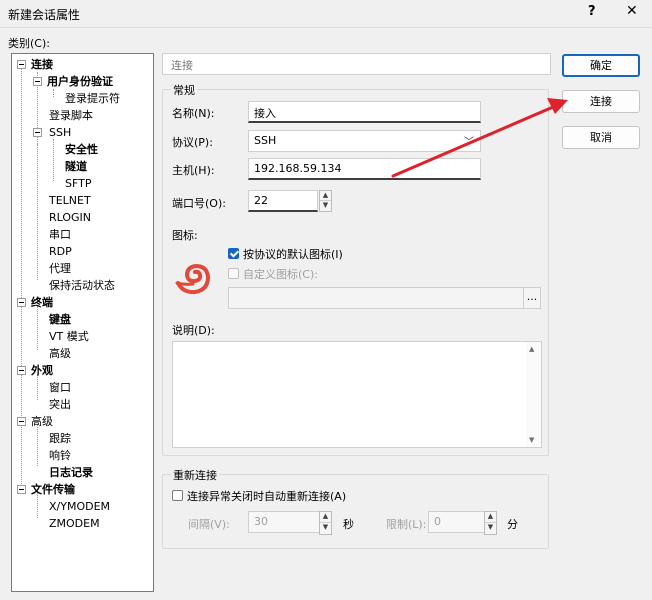 The width and height of the screenshot is (652, 600). What do you see at coordinates (267, 496) in the screenshot?
I see `auto-reconnect-label: 连接异常关闭时自动重新连接(A)` at bounding box center [267, 496].